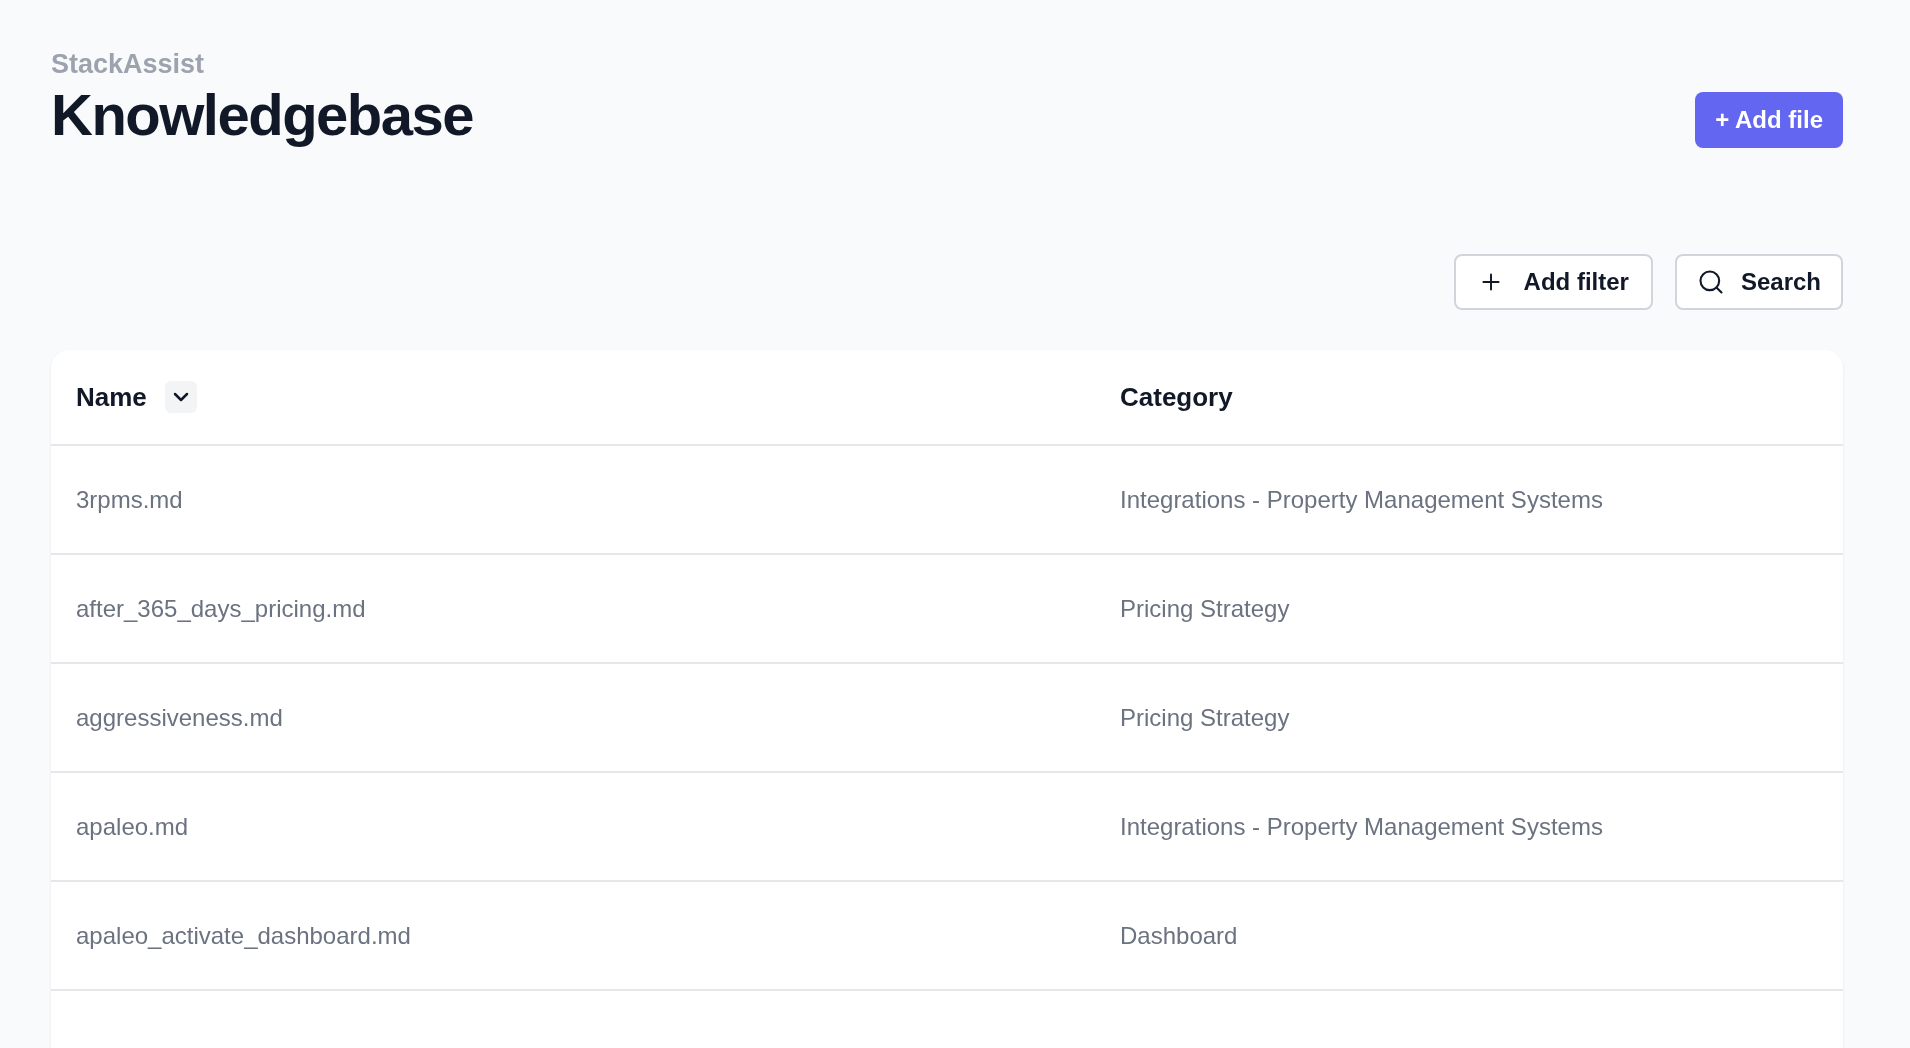 Image resolution: width=1910 pixels, height=1048 pixels. Describe the element at coordinates (1710, 282) in the screenshot. I see `search-icon` at that location.